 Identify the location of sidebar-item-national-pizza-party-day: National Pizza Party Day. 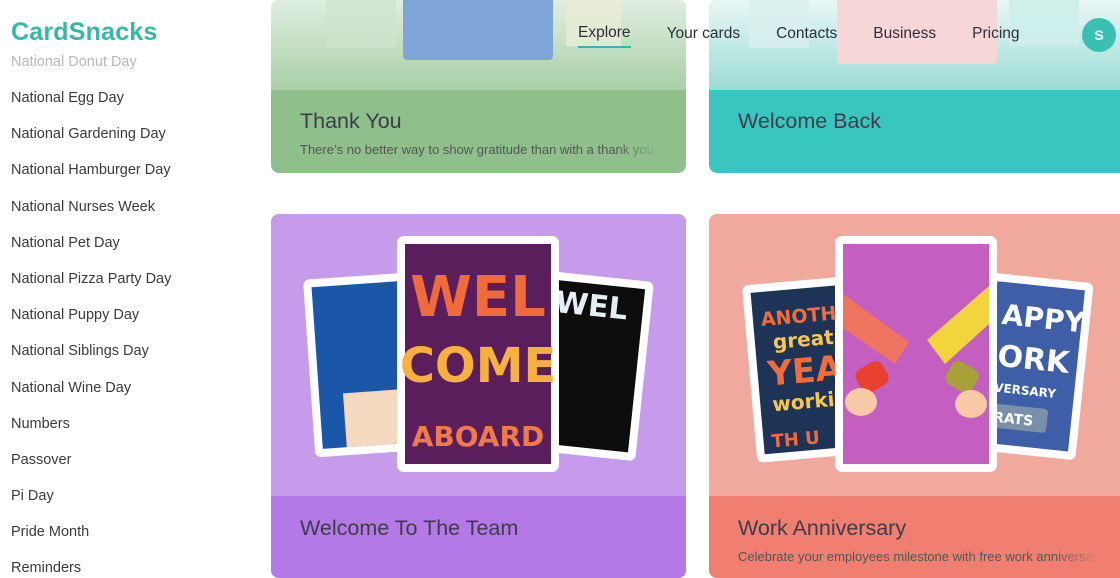
(91, 279).